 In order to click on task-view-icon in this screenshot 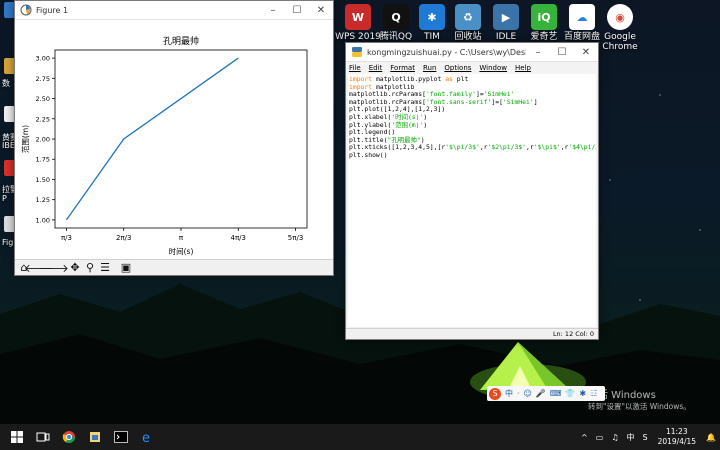, I will do `click(43, 437)`.